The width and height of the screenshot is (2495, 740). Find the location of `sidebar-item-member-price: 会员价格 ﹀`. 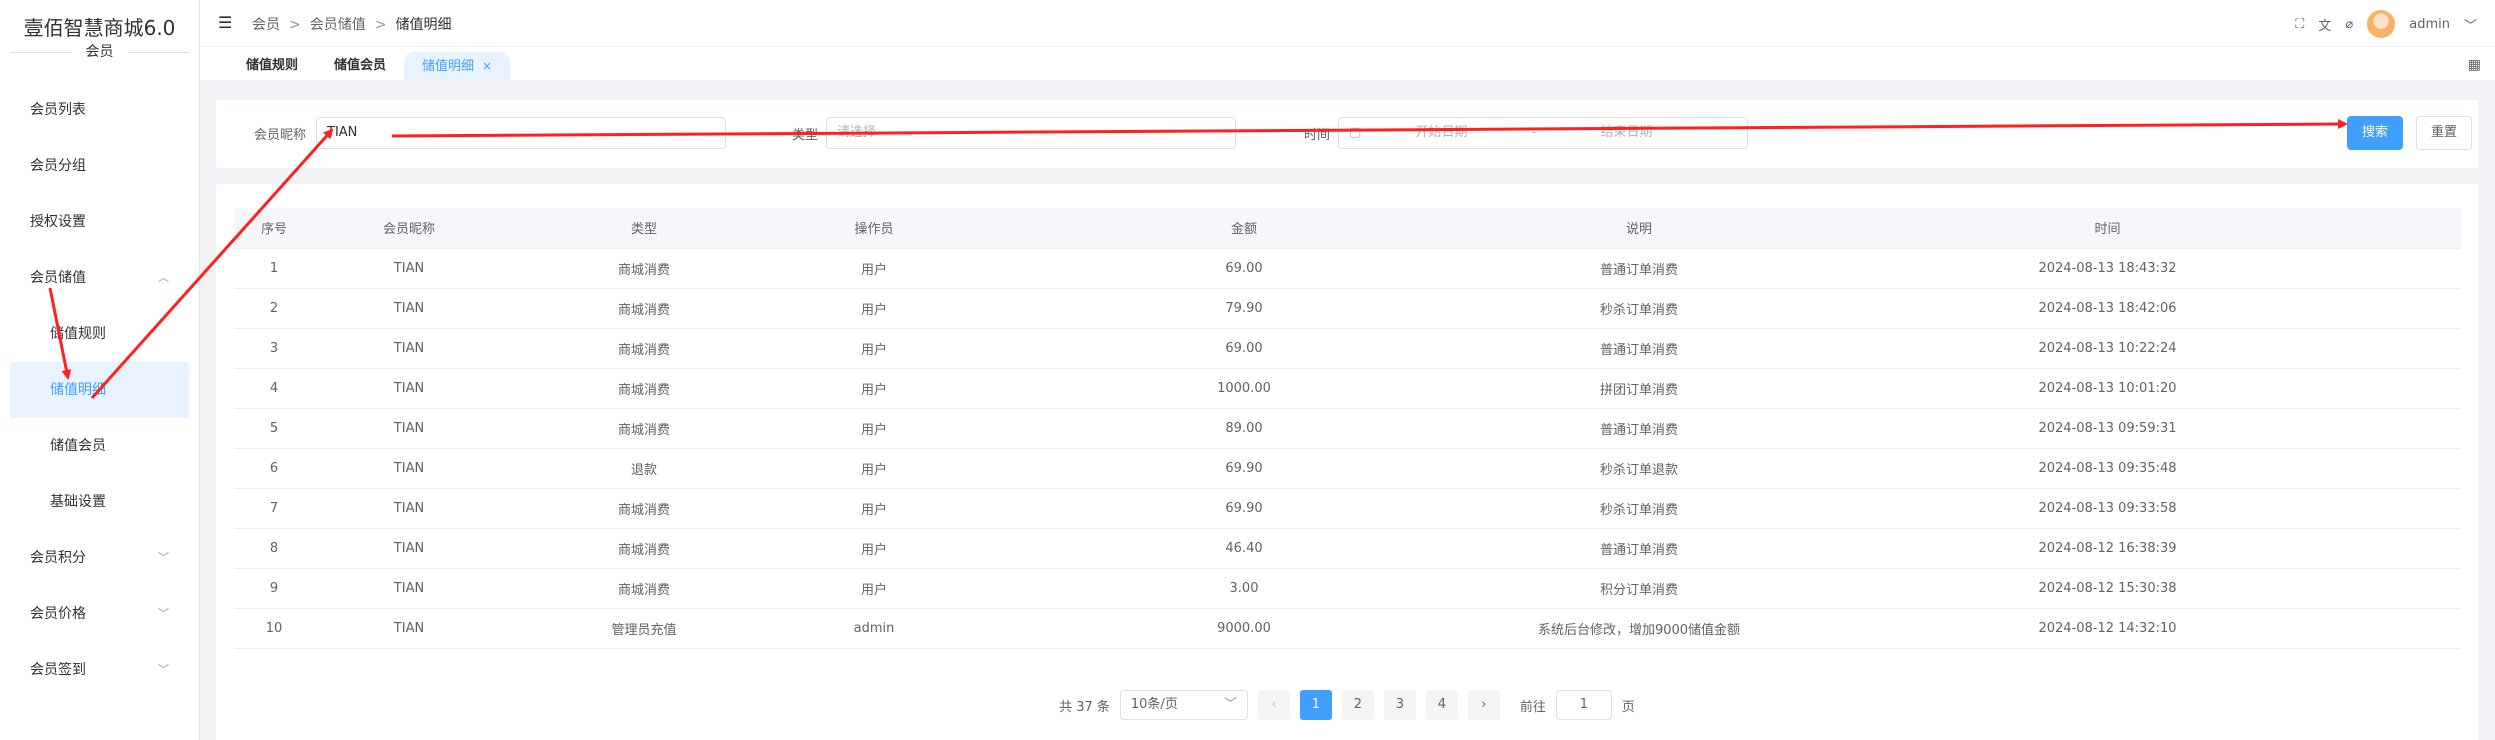

sidebar-item-member-price: 会员价格 ﹀ is located at coordinates (99, 614).